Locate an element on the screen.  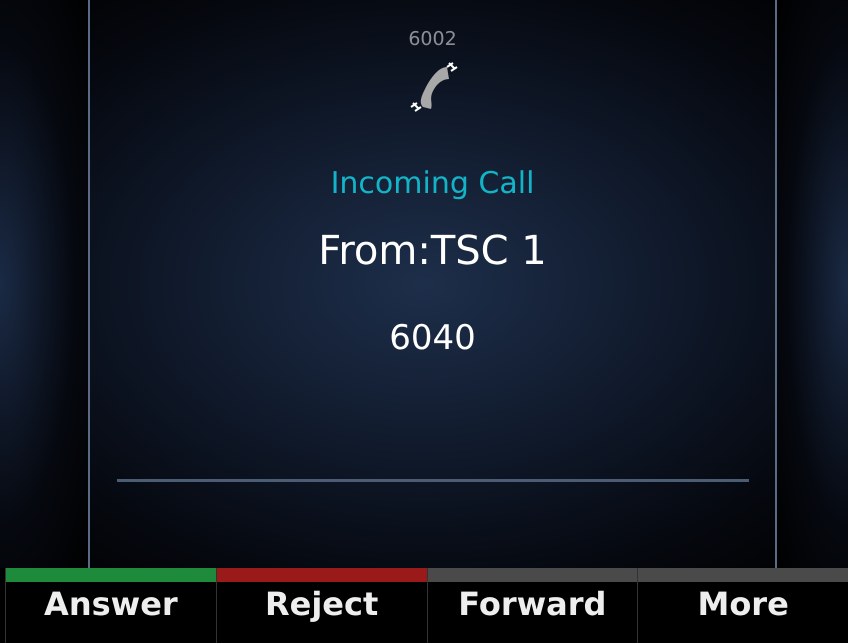
softkey: Forward is located at coordinates (532, 605).